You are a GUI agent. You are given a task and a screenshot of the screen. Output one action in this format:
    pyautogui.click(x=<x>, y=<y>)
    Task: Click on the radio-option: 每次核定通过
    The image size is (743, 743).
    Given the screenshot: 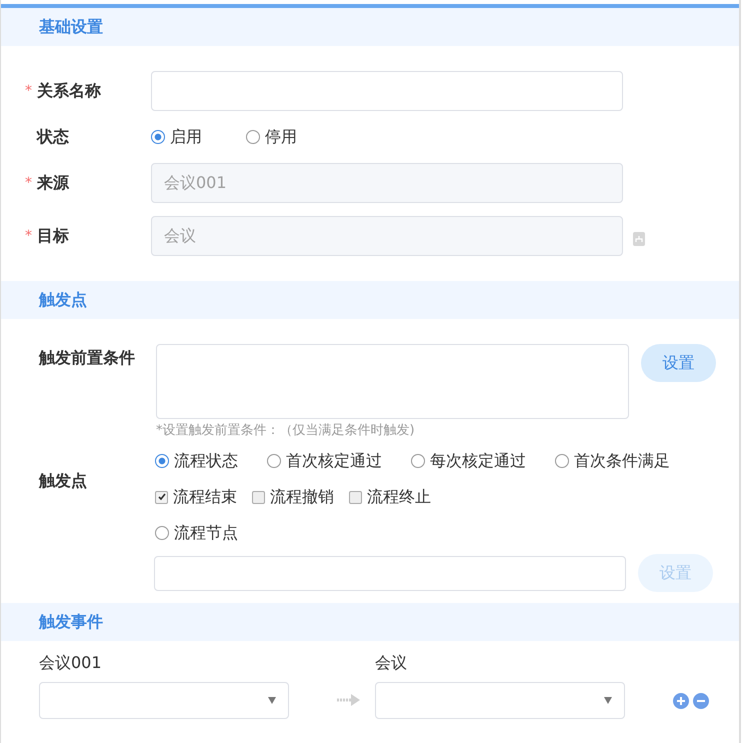 What is the action you would take?
    pyautogui.click(x=468, y=461)
    